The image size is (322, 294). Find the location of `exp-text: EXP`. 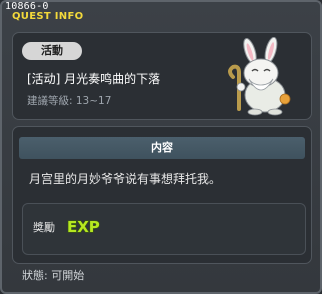

exp-text: EXP is located at coordinates (83, 227).